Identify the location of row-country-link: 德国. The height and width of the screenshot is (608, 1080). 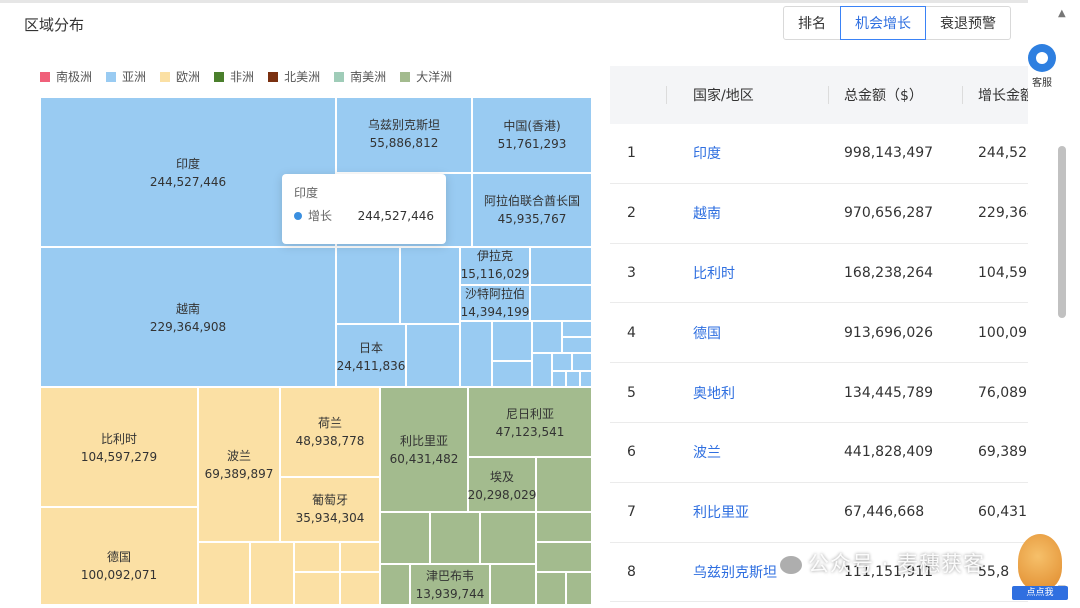
(707, 333).